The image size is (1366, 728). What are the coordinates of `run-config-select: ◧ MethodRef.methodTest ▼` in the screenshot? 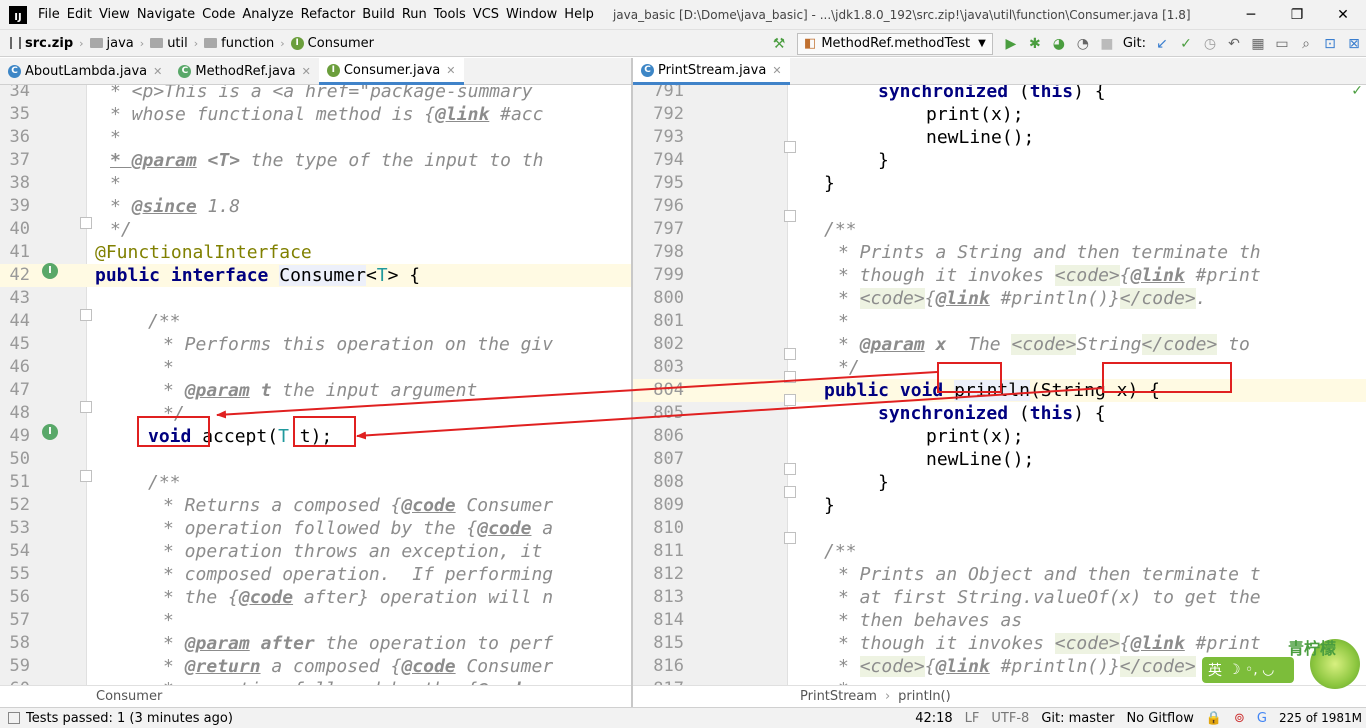 It's located at (895, 43).